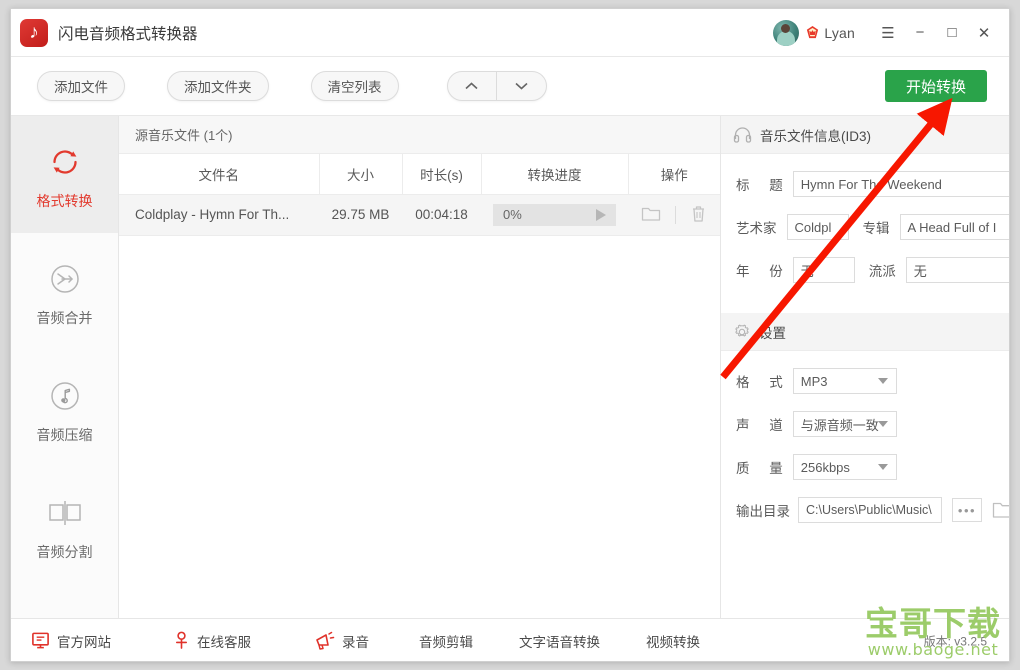 This screenshot has width=1020, height=670. What do you see at coordinates (1000, 510) in the screenshot?
I see `open-output-folder-icon` at bounding box center [1000, 510].